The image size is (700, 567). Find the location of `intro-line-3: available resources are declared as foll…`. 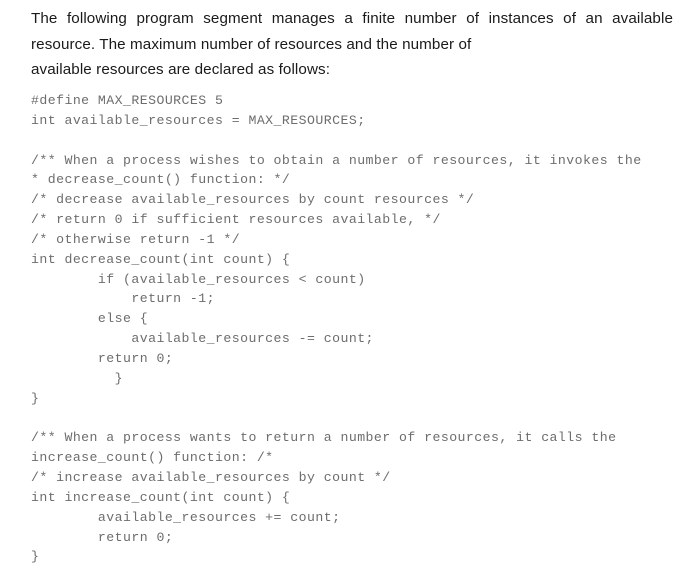

intro-line-3: available resources are declared as foll… is located at coordinates (181, 69).